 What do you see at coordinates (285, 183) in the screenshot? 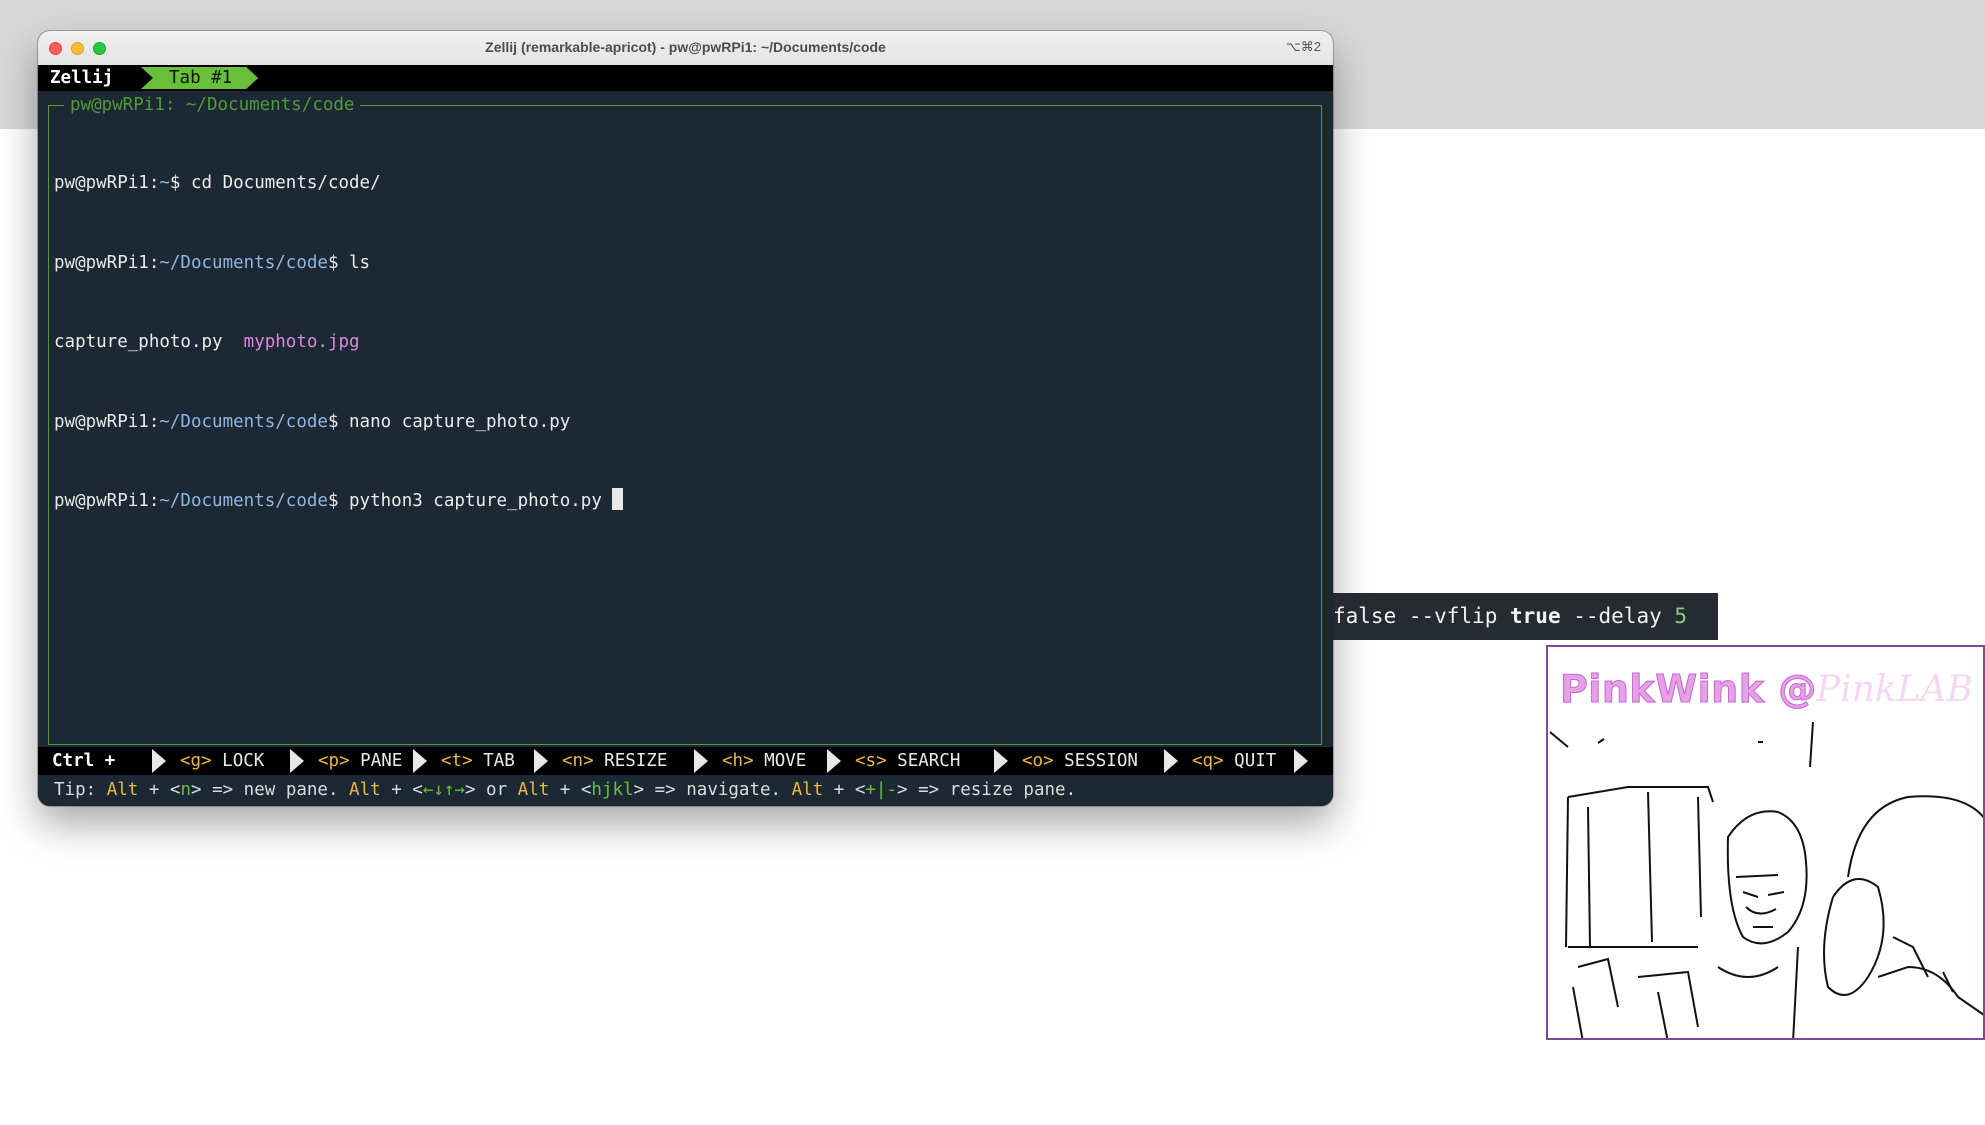
I see `command-text: cd Documents/code/` at bounding box center [285, 183].